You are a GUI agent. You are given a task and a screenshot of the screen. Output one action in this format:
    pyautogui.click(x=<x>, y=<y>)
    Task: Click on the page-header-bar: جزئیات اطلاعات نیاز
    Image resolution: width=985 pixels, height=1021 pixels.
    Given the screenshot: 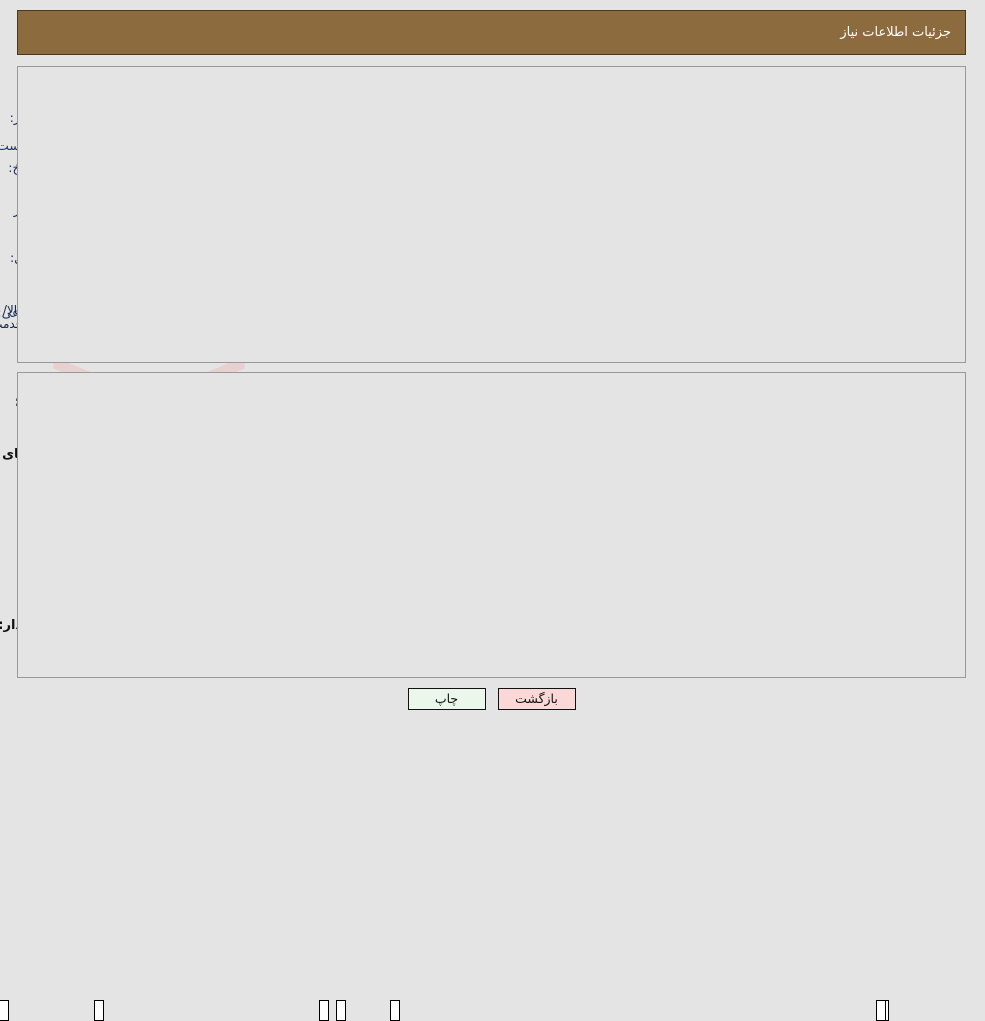 What is the action you would take?
    pyautogui.click(x=492, y=32)
    